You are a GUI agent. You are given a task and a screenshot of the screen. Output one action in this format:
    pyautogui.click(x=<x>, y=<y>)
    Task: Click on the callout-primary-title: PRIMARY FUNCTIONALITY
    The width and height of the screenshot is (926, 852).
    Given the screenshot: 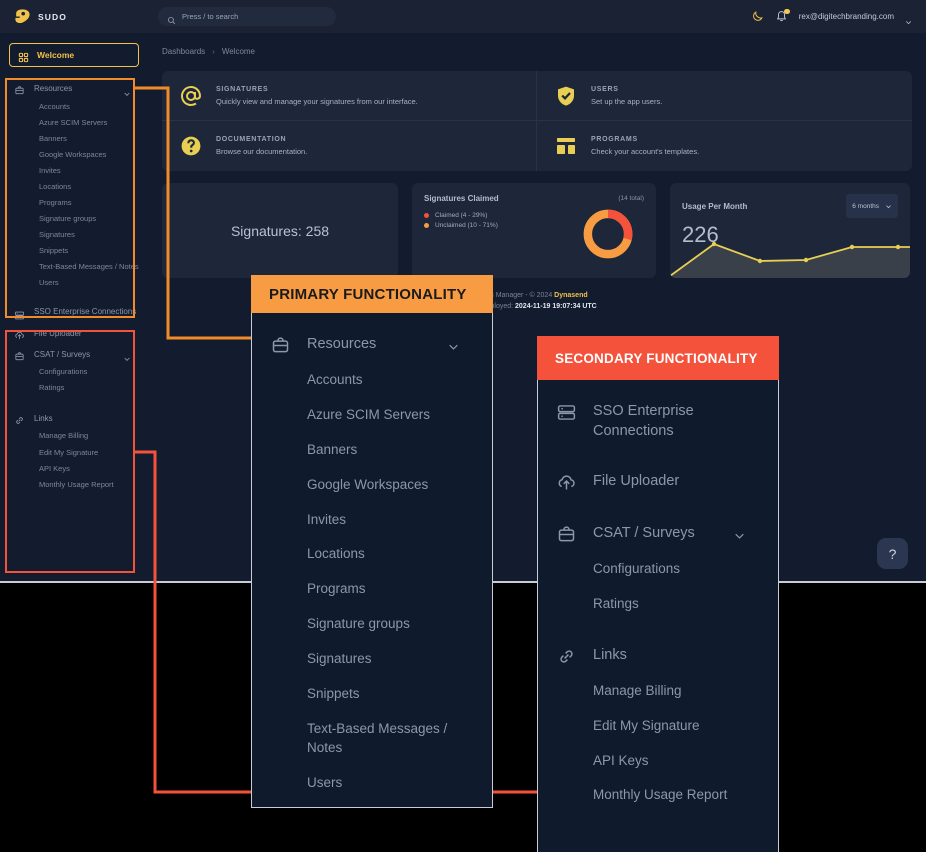 What is the action you would take?
    pyautogui.click(x=372, y=294)
    